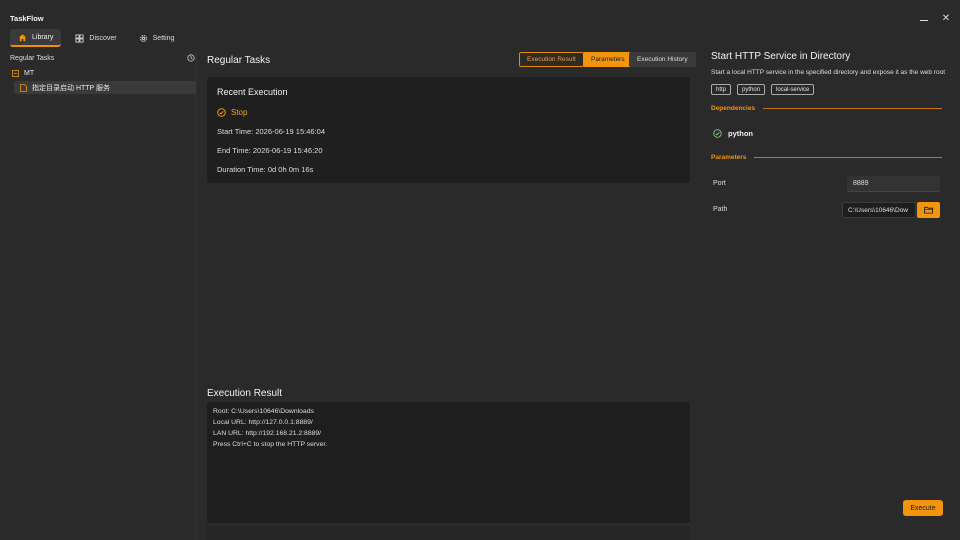 The image size is (960, 540). What do you see at coordinates (239, 60) in the screenshot?
I see `main-title: Regular Tasks` at bounding box center [239, 60].